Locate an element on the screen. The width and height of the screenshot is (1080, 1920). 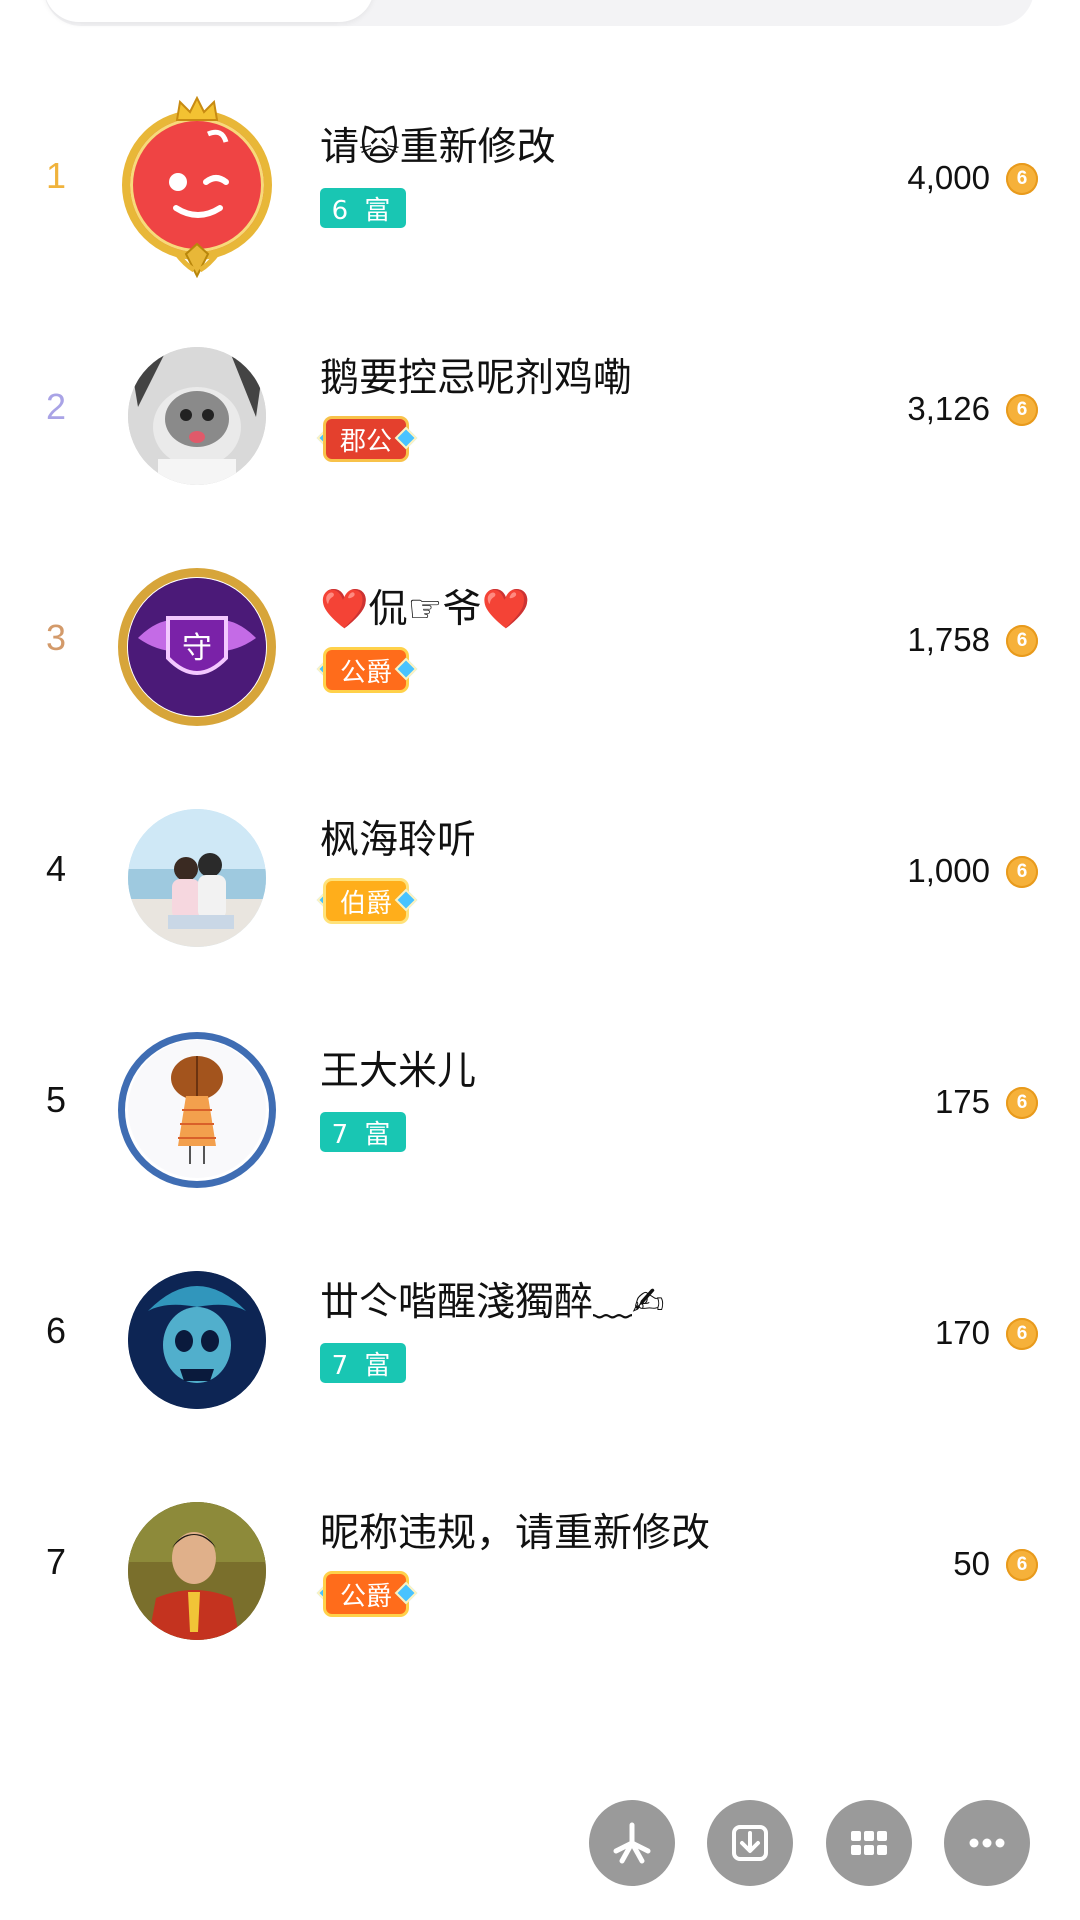
rank-number: 5 is located at coordinates (56, 1099).